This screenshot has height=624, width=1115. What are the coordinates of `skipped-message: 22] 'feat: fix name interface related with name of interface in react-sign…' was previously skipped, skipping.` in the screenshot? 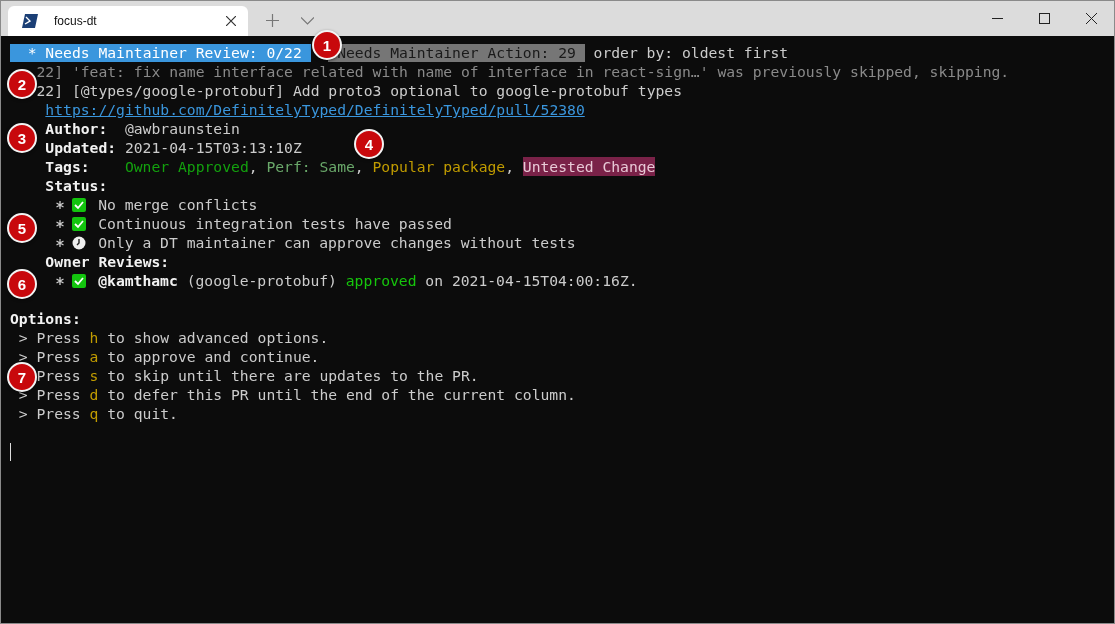 It's located at (523, 71).